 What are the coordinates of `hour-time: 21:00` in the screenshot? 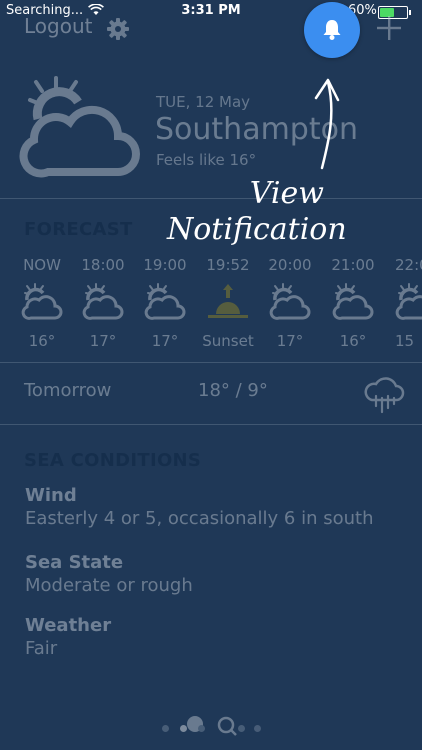 It's located at (353, 265).